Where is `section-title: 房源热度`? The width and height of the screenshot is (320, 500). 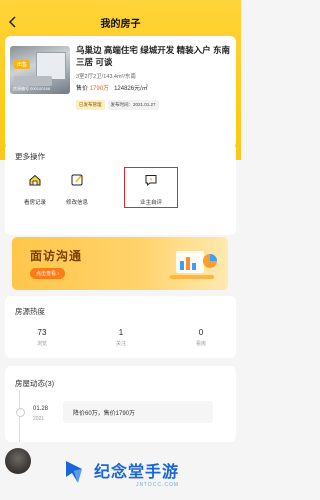
section-title: 房源热度 is located at coordinates (30, 311).